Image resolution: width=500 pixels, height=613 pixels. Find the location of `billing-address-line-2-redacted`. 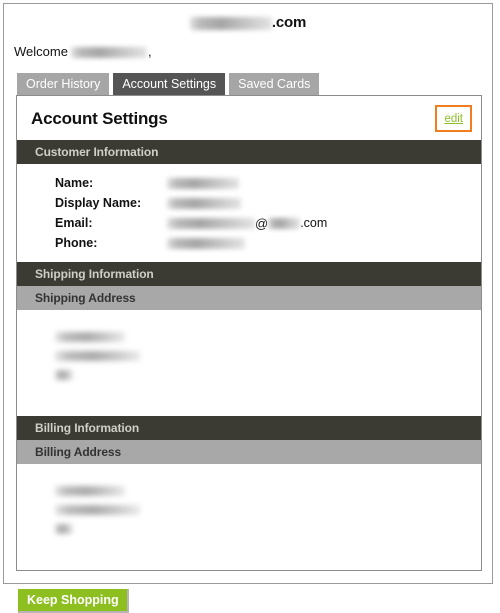

billing-address-line-2-redacted is located at coordinates (97, 510).